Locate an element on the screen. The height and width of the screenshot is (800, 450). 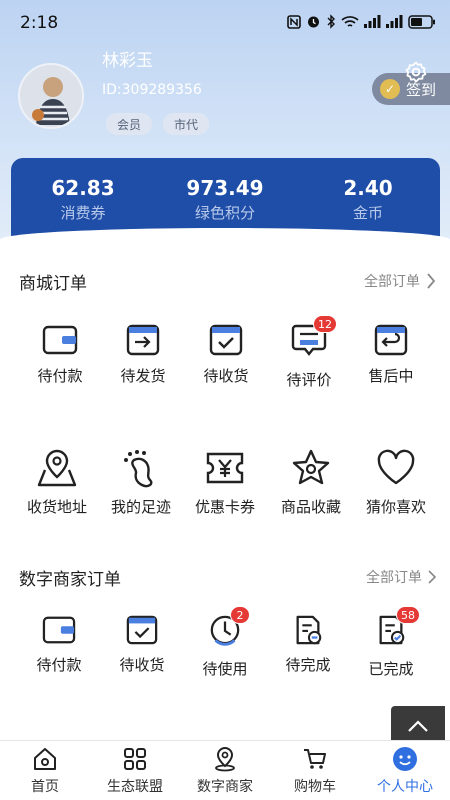
battery-icon is located at coordinates (421, 21).